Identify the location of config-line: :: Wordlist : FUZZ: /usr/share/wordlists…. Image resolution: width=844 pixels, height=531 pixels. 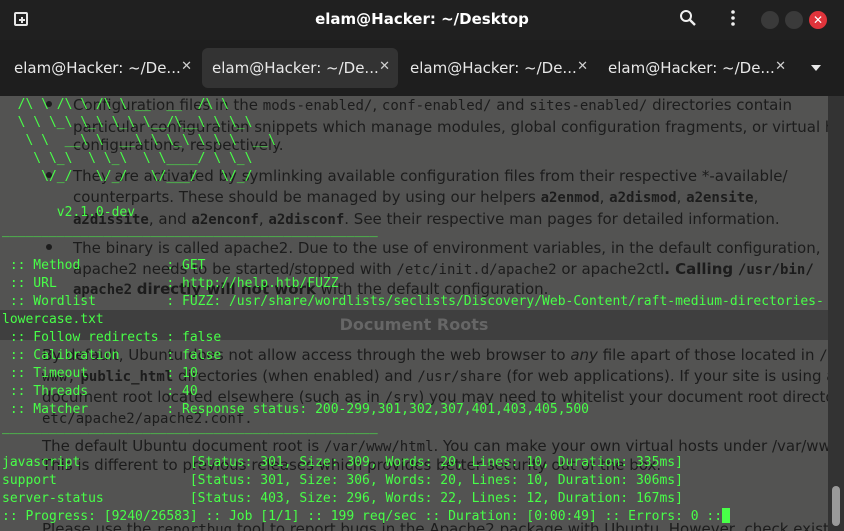
(413, 310).